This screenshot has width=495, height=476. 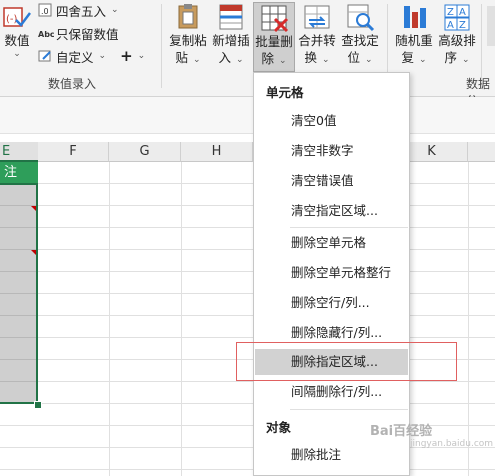 I want to click on round-button: .0 四舍五入 ⌄, so click(x=78, y=10).